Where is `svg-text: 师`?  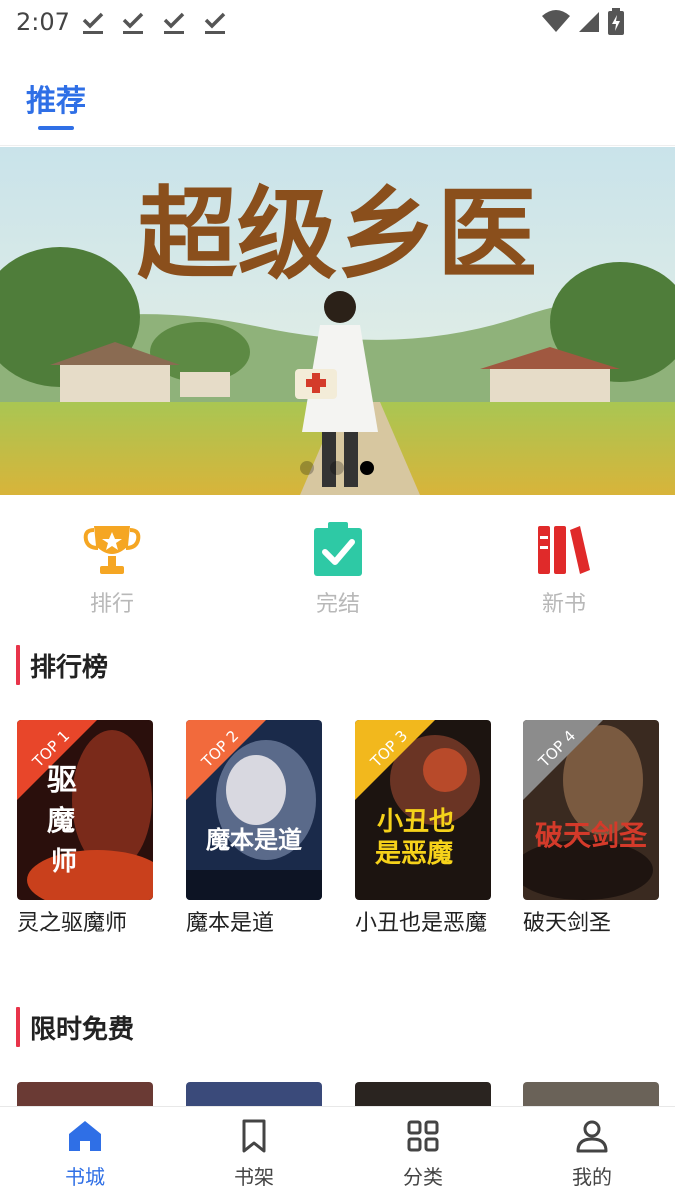
svg-text: 师 is located at coordinates (64, 862).